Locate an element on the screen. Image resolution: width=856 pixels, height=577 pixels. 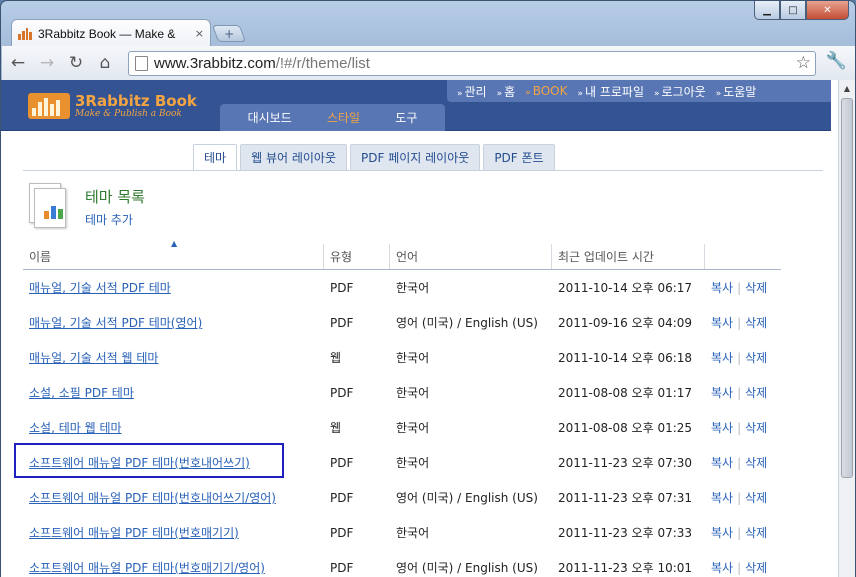
table-header: 이름 유형 언어 최근 업데이트 시간 is located at coordinates (402, 257).